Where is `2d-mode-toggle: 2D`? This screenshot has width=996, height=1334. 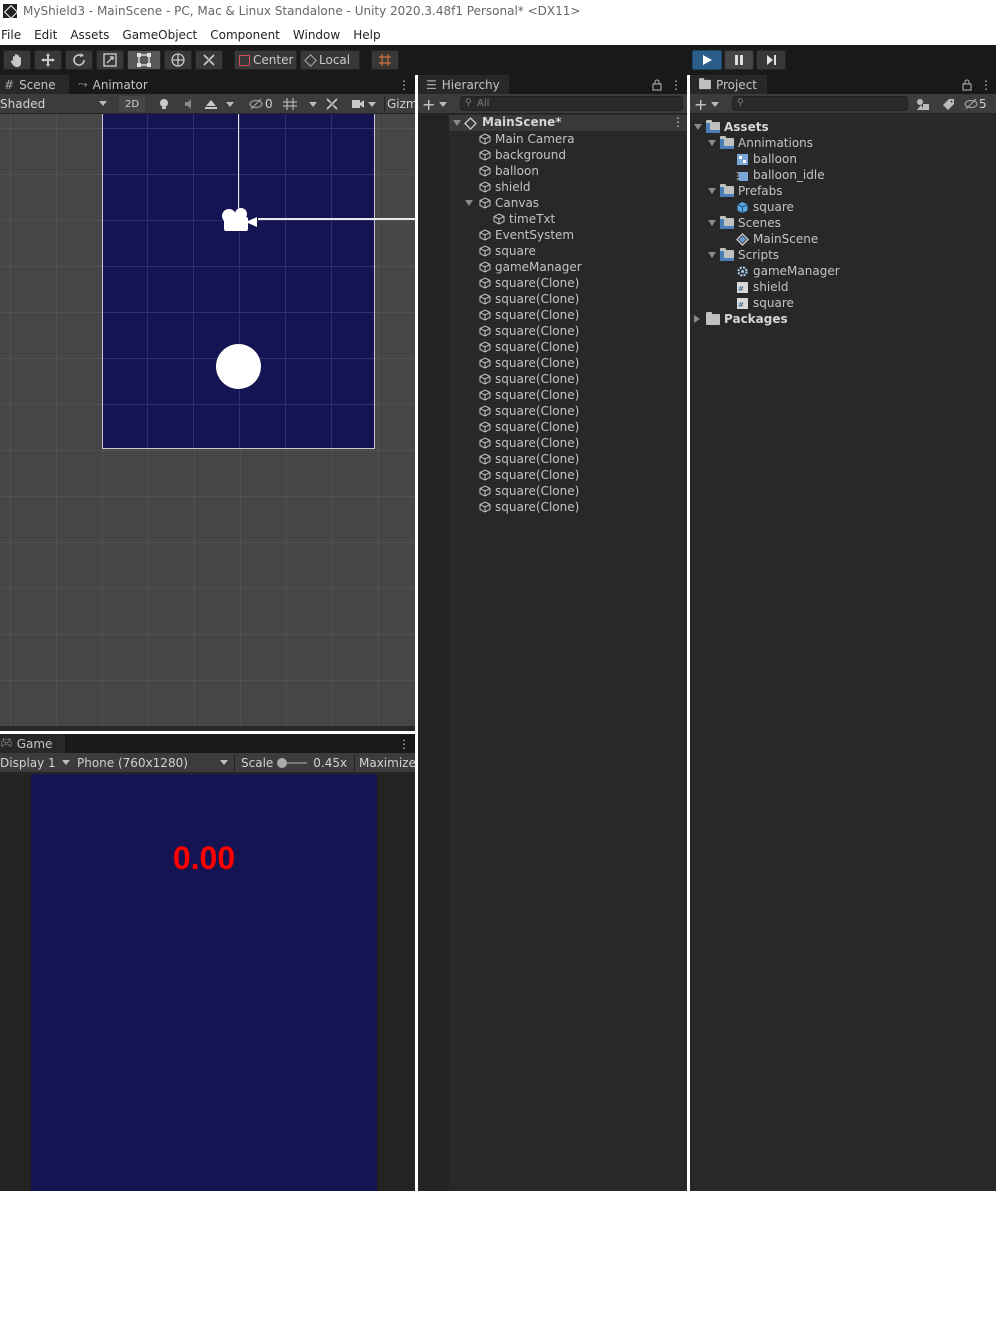 2d-mode-toggle: 2D is located at coordinates (132, 104).